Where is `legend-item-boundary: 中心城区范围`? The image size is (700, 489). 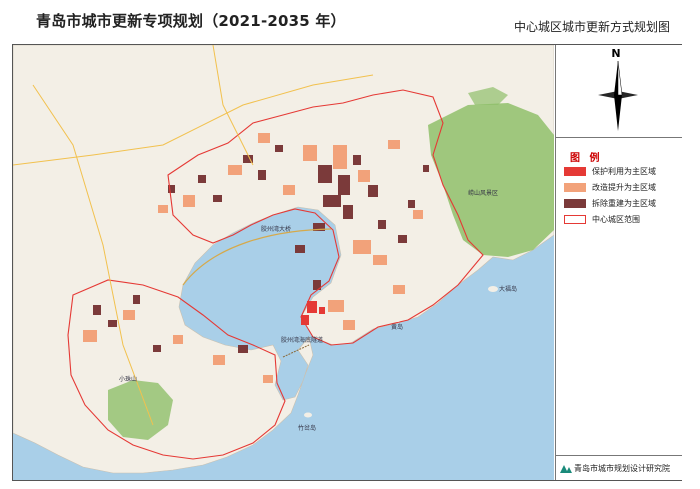 legend-item-boundary: 中心城区范围 is located at coordinates (623, 220).